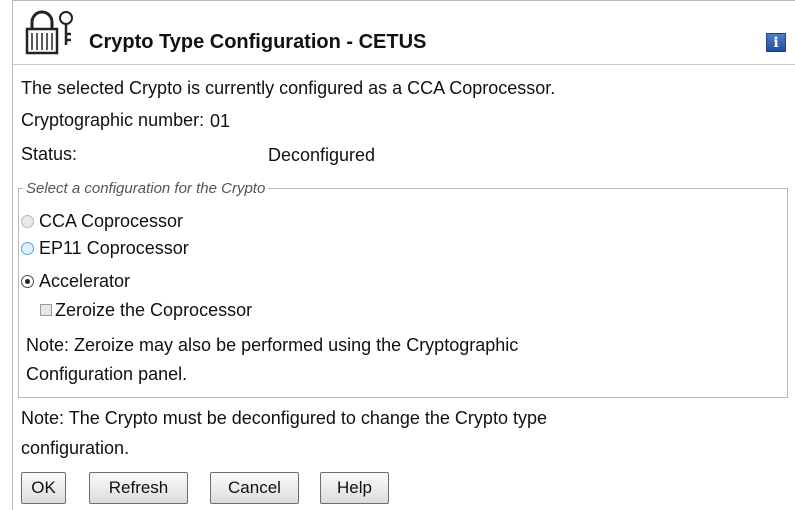 The image size is (795, 510). What do you see at coordinates (322, 155) in the screenshot?
I see `status-value: Deconfigured` at bounding box center [322, 155].